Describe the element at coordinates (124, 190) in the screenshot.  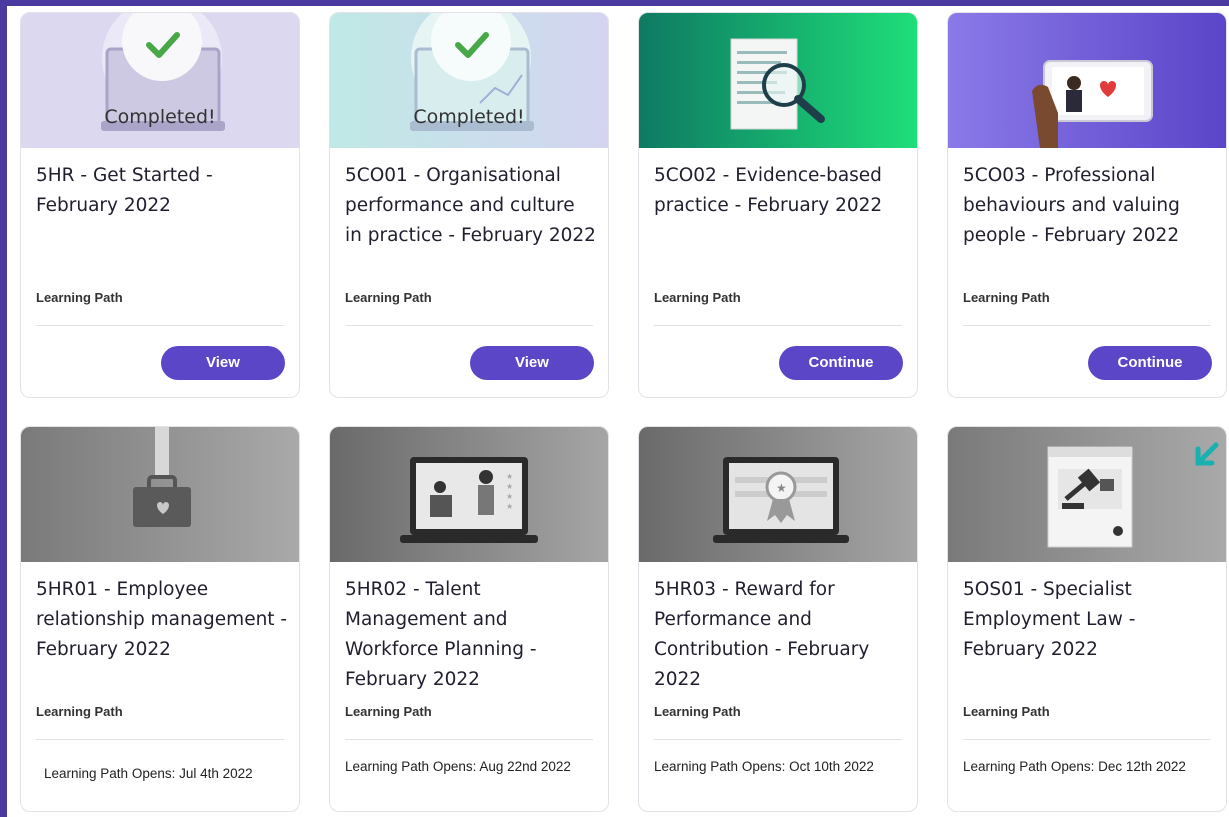
I see `course-title: 5HR - Get Started - February 2022` at that location.